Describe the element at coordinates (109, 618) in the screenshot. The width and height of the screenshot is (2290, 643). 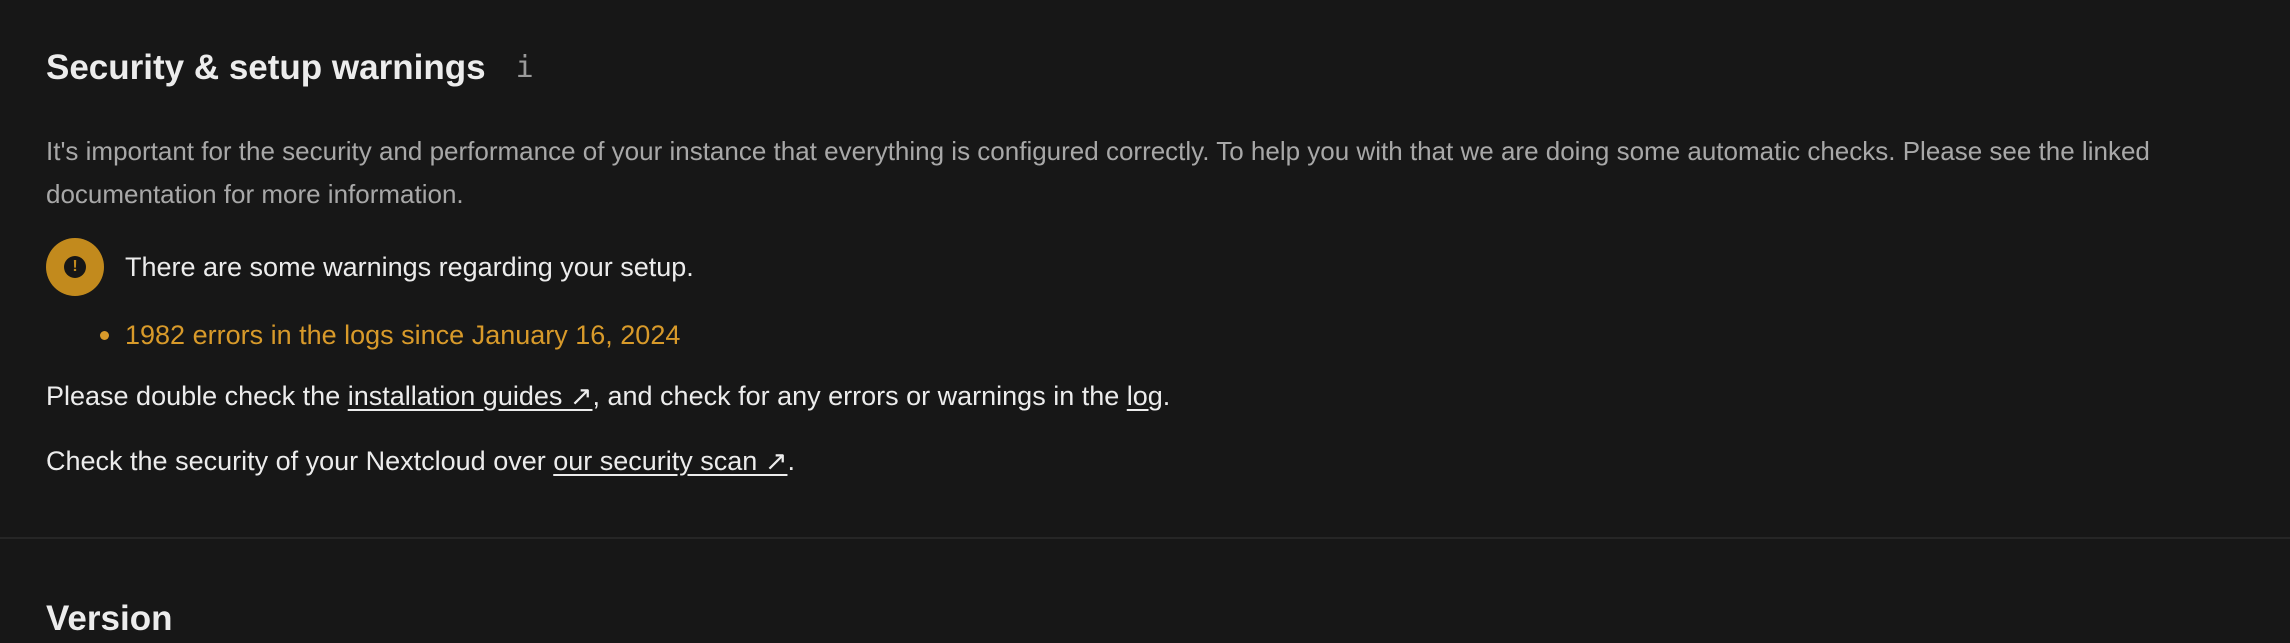
I see `version-title: Version` at that location.